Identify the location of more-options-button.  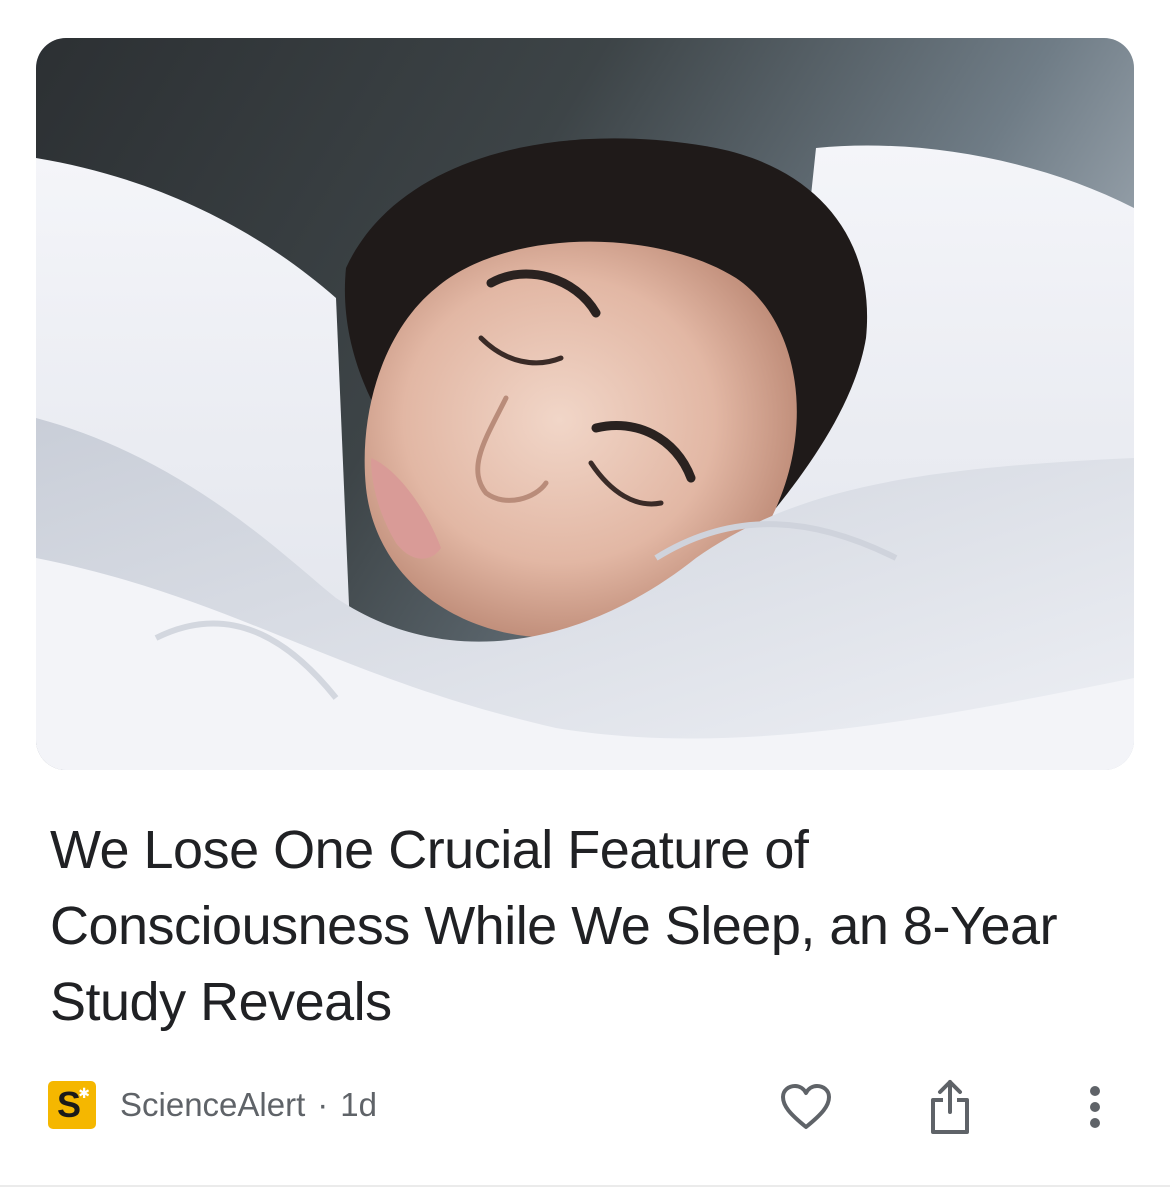
(1095, 1107).